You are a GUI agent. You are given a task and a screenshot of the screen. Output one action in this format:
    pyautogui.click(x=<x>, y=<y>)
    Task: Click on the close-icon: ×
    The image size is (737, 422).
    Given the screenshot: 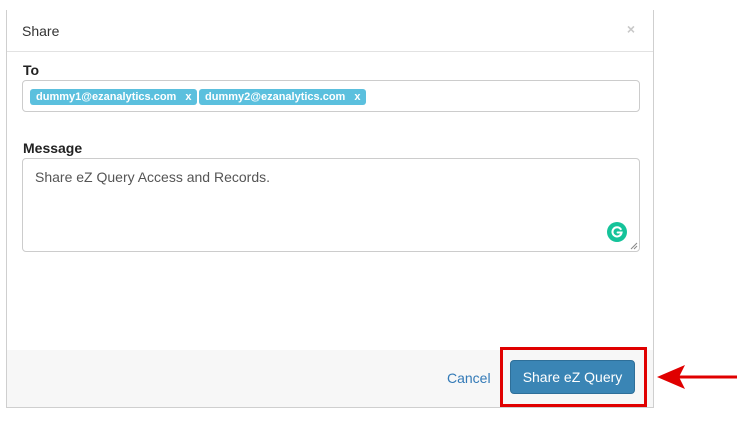 What is the action you would take?
    pyautogui.click(x=631, y=29)
    